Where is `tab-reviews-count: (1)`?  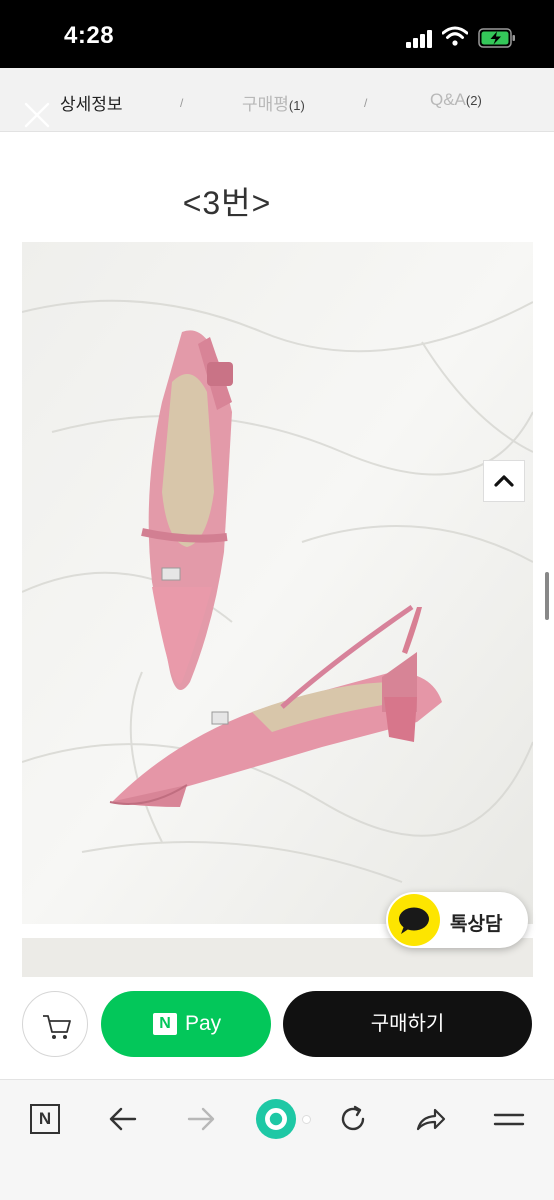
tab-reviews-count: (1) is located at coordinates (296, 105).